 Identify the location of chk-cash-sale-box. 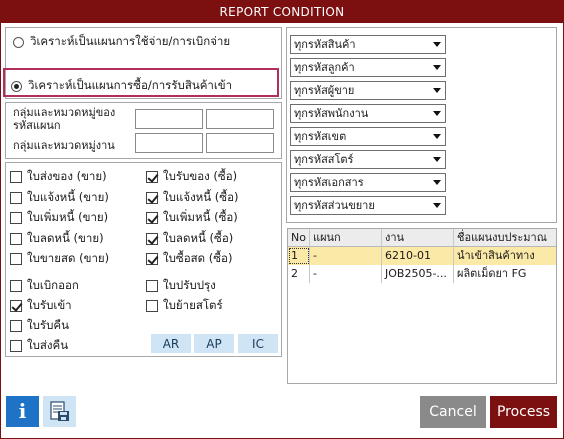
(16, 259).